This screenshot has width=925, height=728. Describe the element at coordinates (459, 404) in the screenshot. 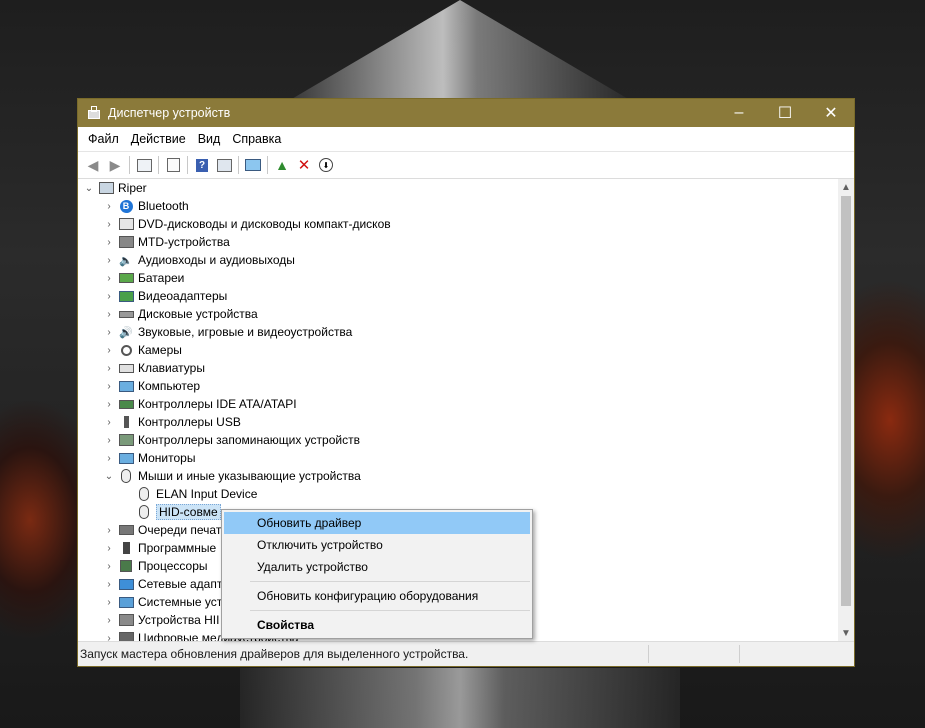

I see `tree-item-ide: › Контроллеры IDE ATA/ATAPI` at that location.